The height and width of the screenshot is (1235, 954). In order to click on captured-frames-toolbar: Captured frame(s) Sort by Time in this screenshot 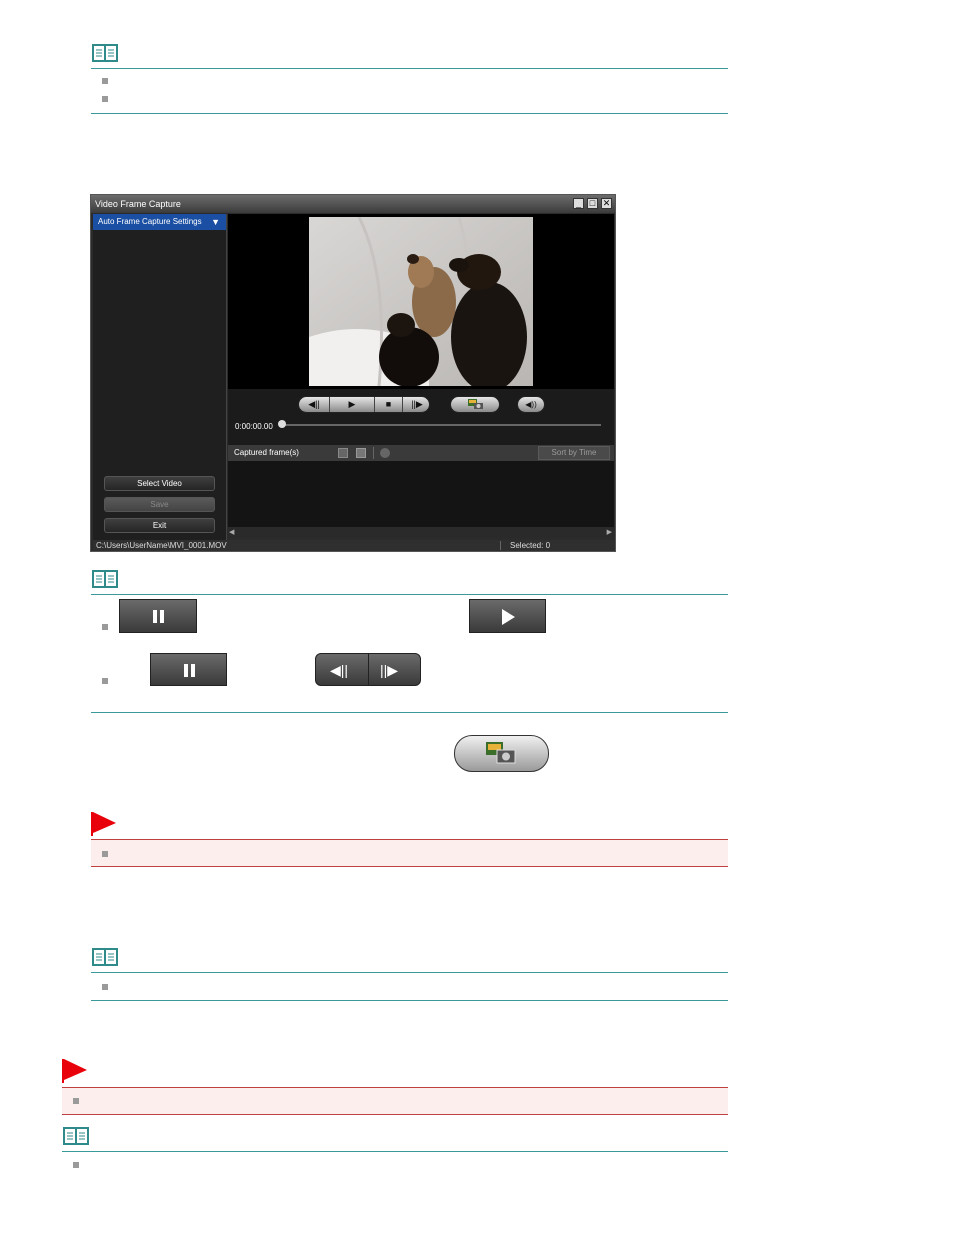, I will do `click(421, 453)`.